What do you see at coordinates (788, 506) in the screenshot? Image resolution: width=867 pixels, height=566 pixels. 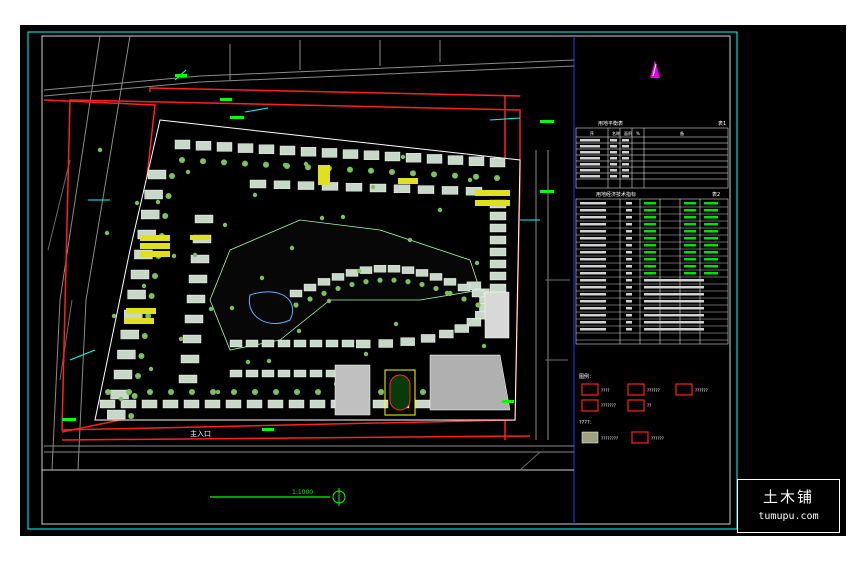 I see `watermark-box: 土木铺 tumupu.com` at bounding box center [788, 506].